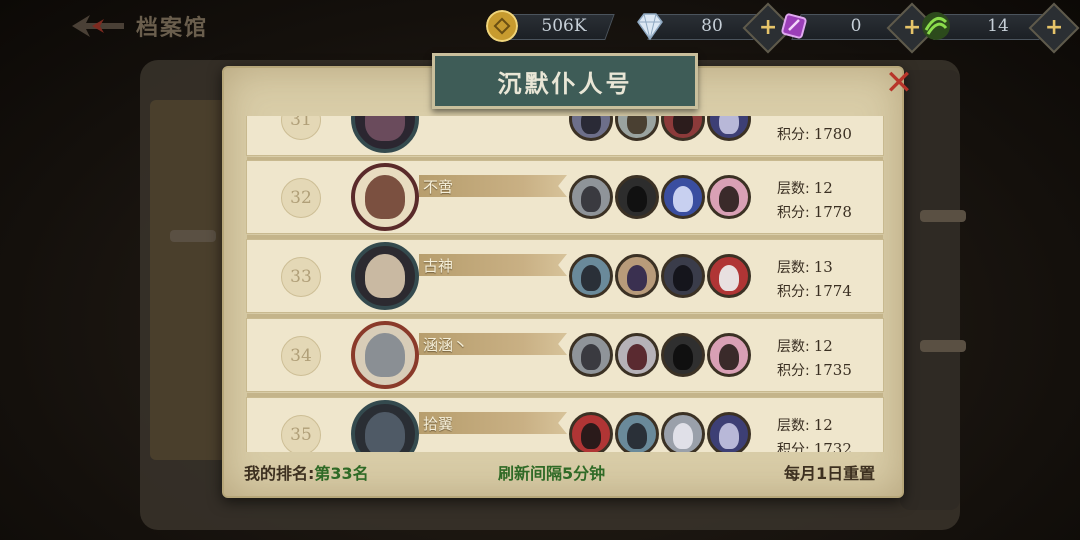  What do you see at coordinates (446, 345) in the screenshot?
I see `player-name: 涵涵丶` at bounding box center [446, 345].